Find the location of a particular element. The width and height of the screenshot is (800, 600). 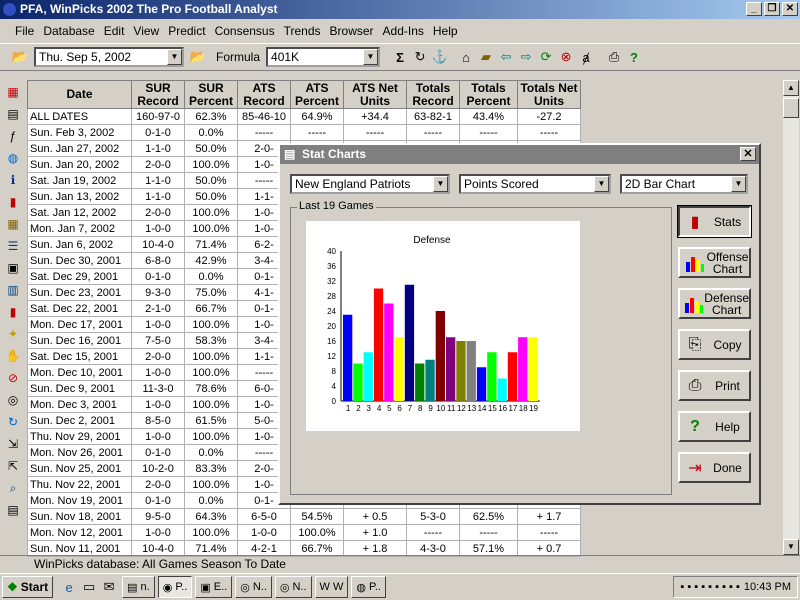

chart-type-select: 2D Bar Chart ▼ is located at coordinates (684, 184).